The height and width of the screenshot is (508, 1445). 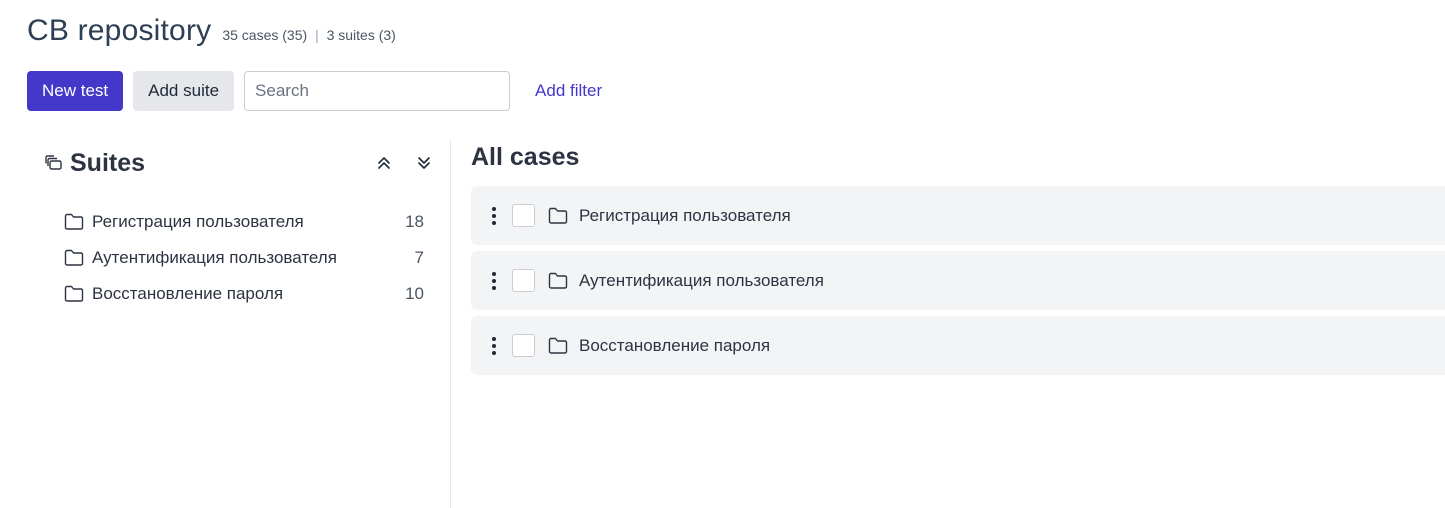 I want to click on stack-icon, so click(x=54, y=163).